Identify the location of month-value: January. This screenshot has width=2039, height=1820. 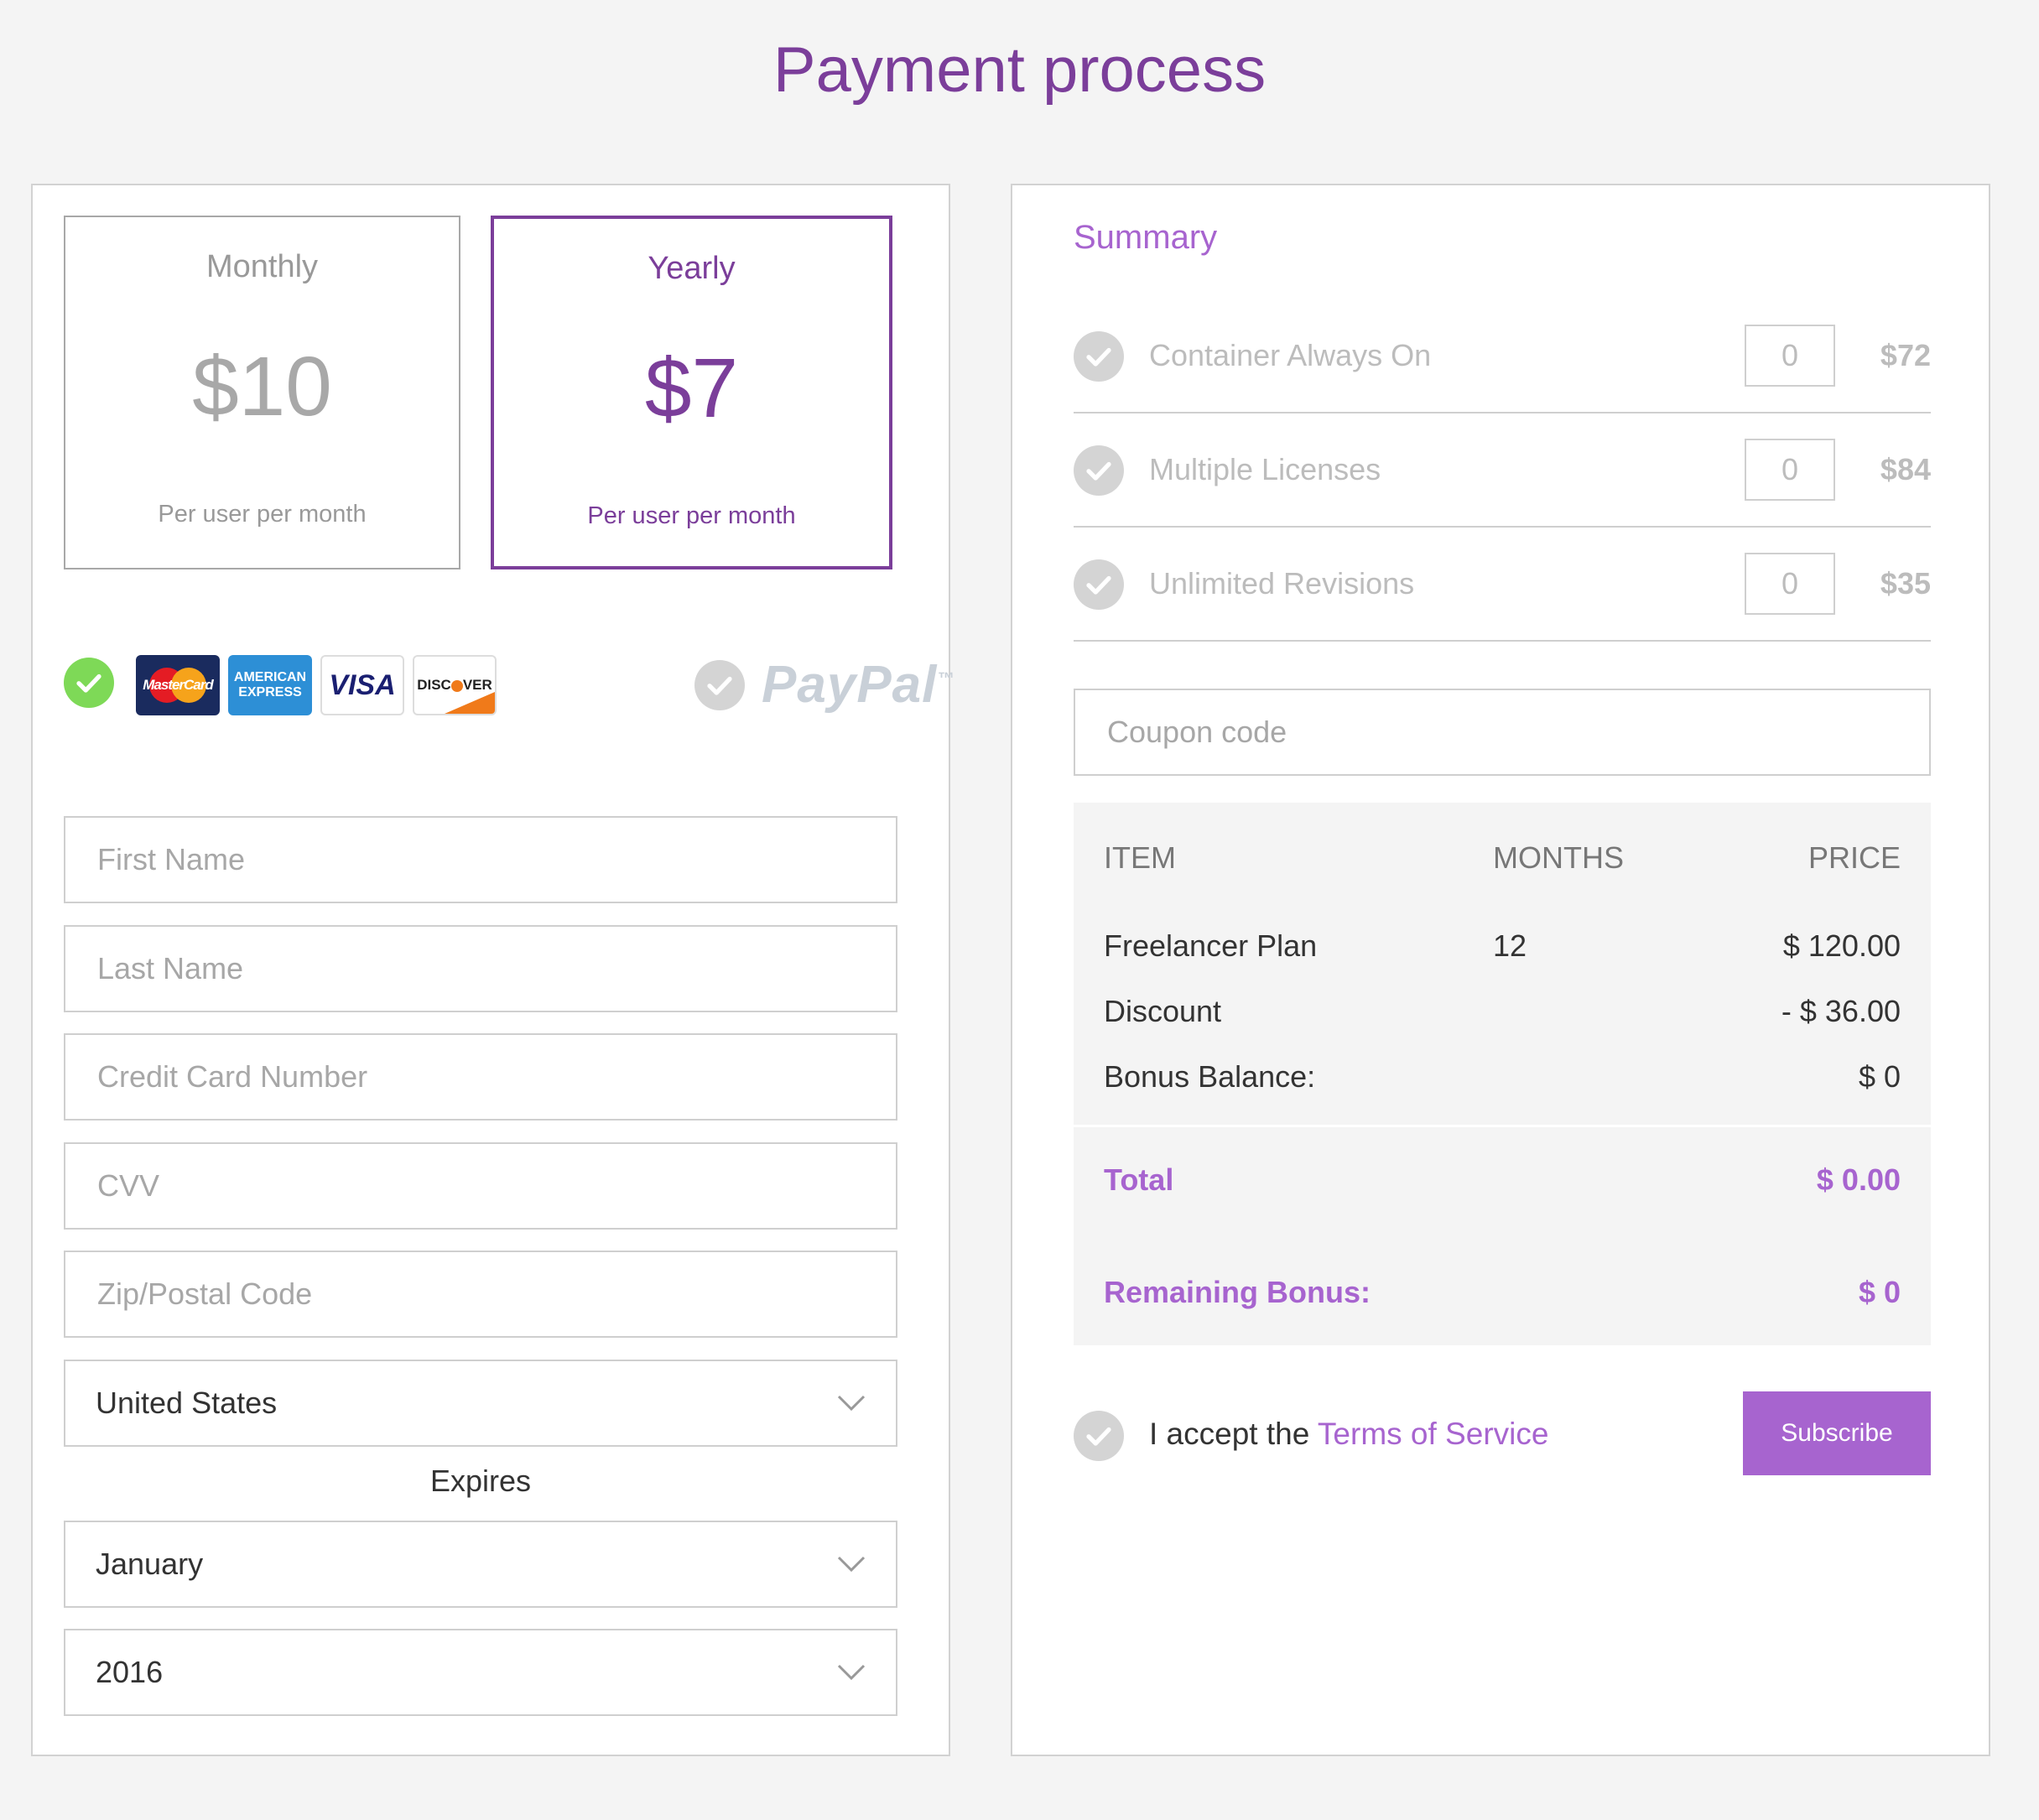
(150, 1564).